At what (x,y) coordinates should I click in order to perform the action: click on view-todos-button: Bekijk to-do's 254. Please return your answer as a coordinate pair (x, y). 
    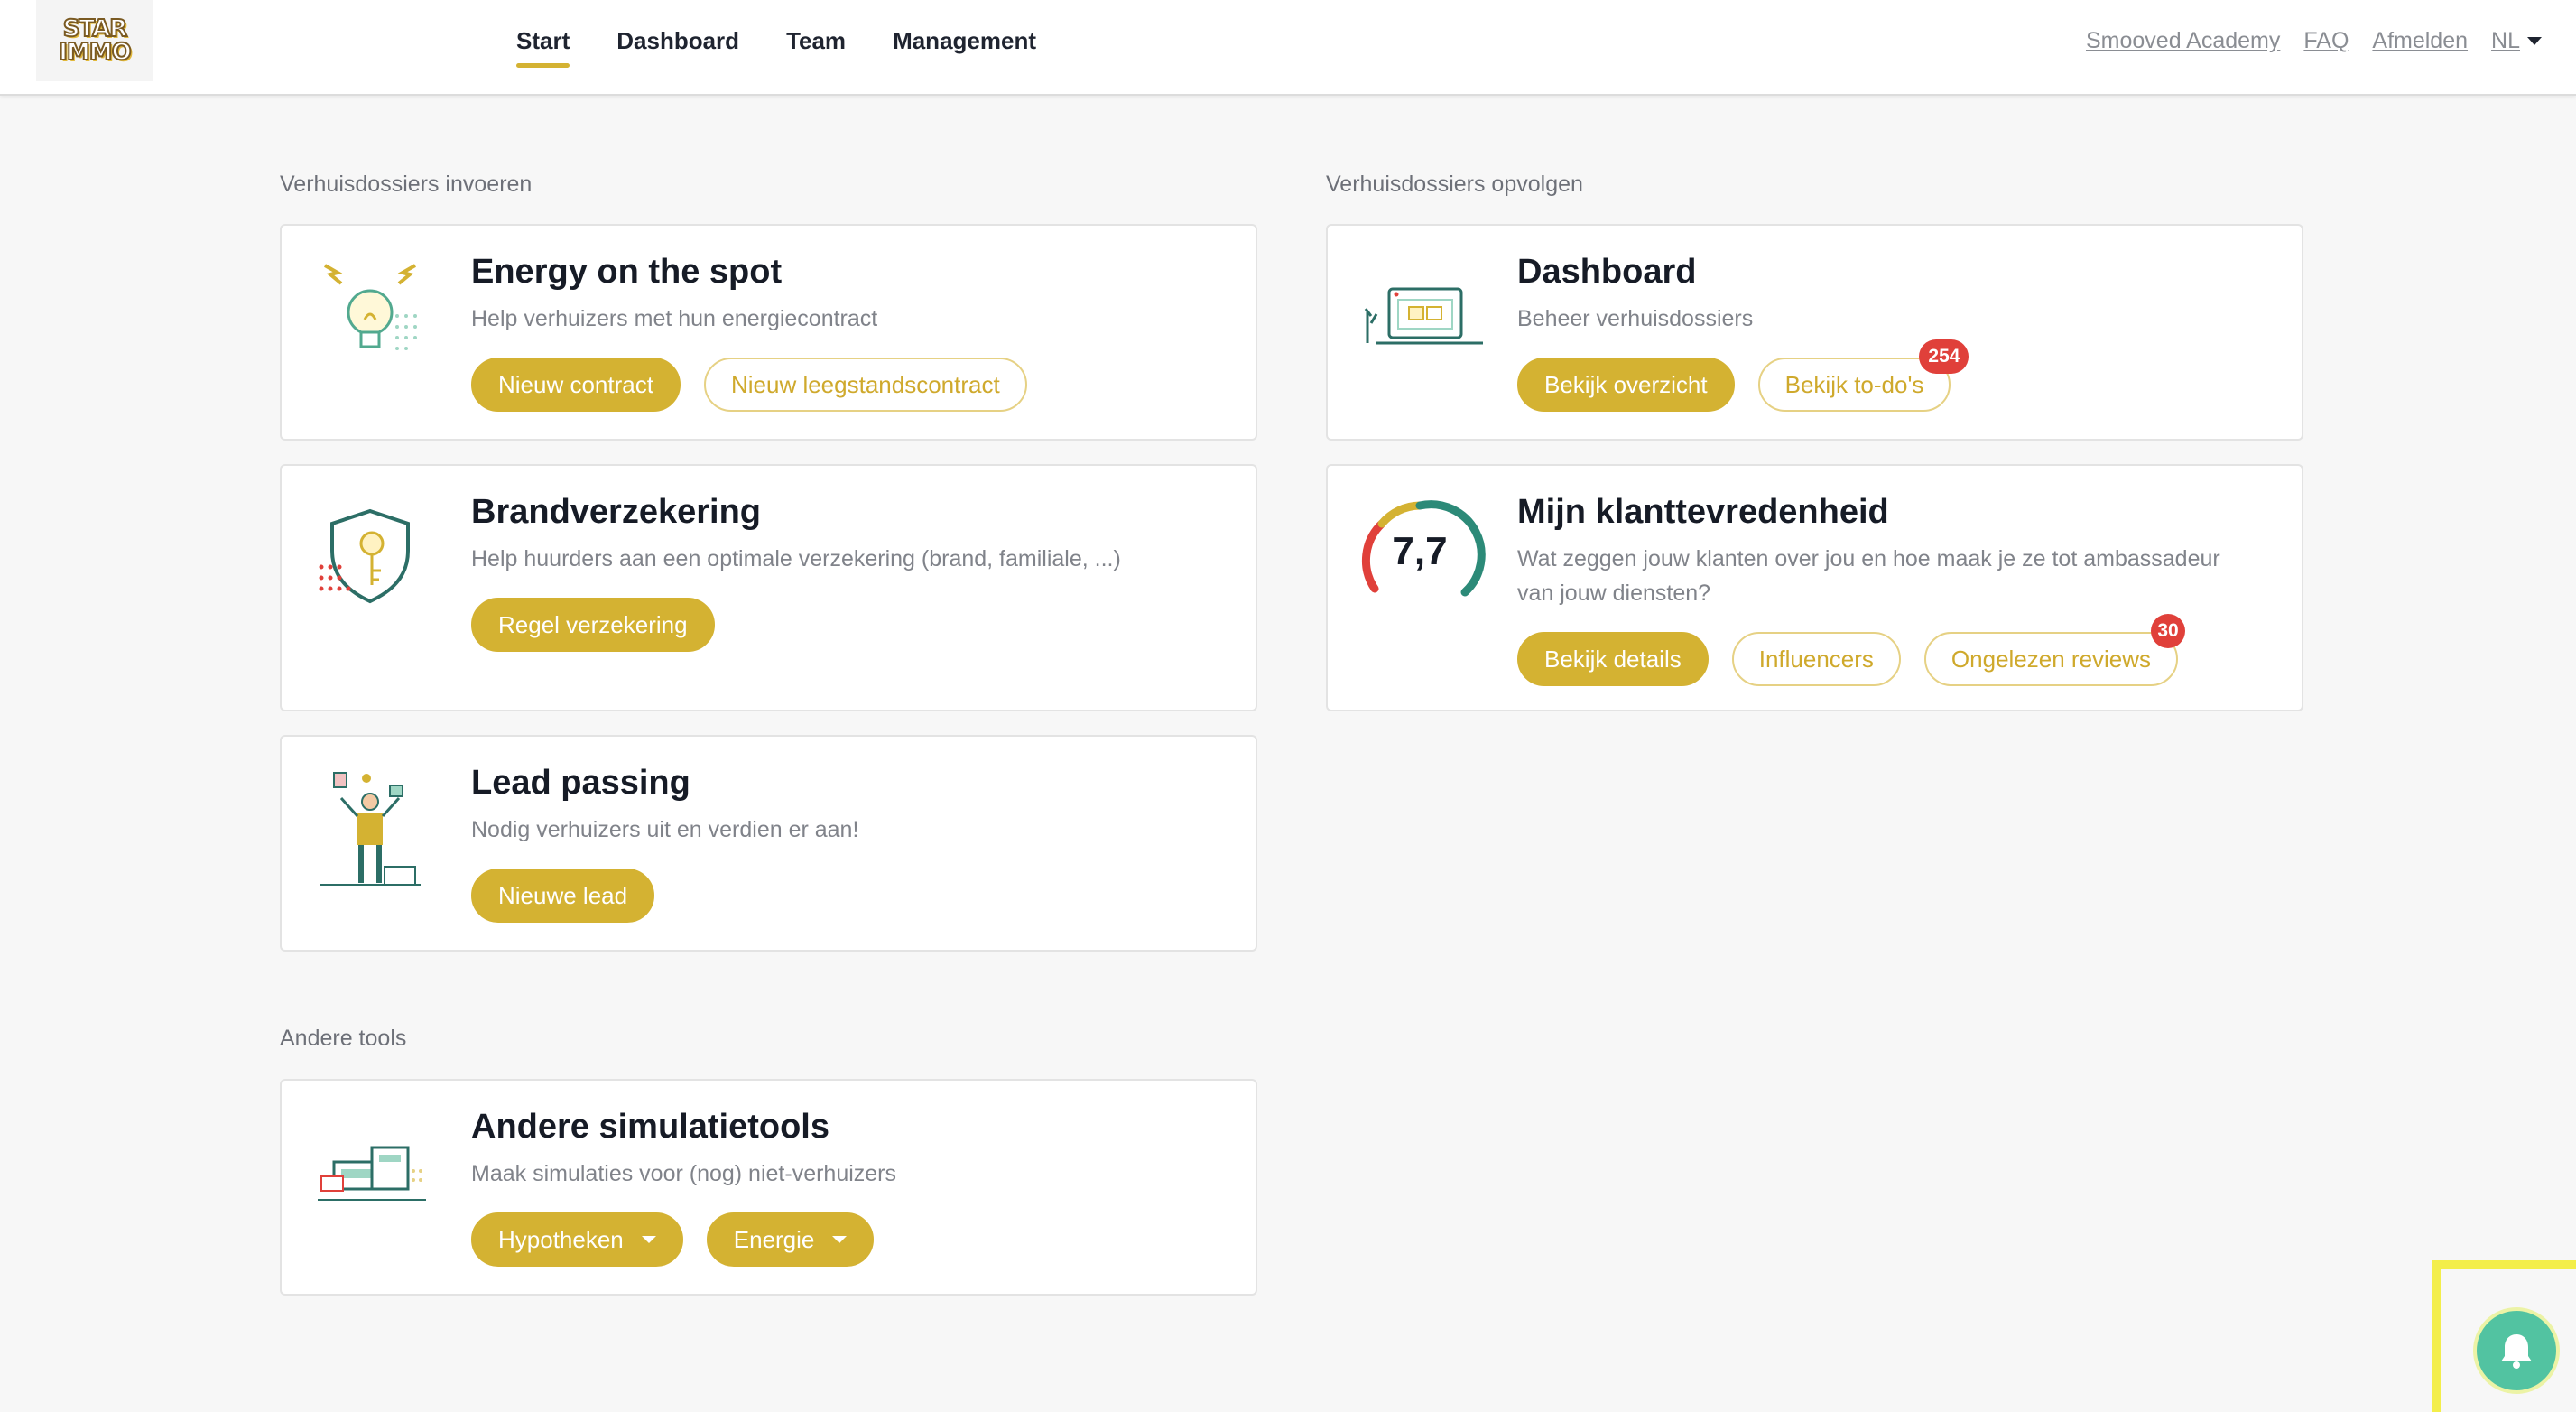
    Looking at the image, I should click on (1863, 375).